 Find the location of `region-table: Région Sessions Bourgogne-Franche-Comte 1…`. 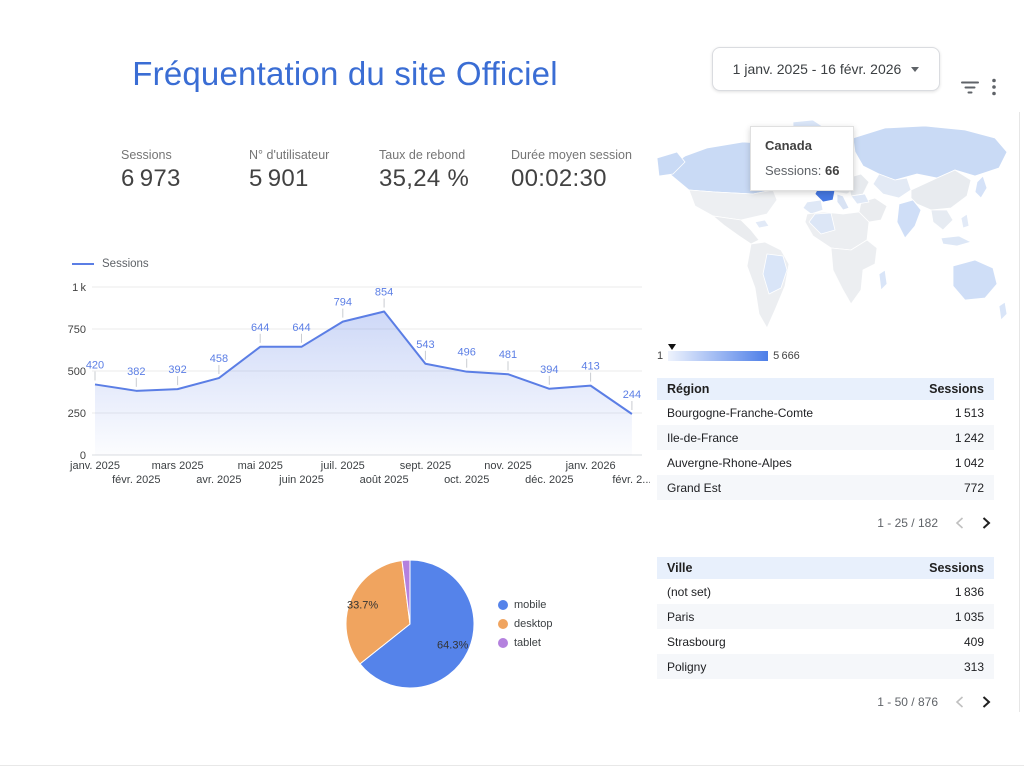

region-table: Région Sessions Bourgogne-Franche-Comte 1… is located at coordinates (825, 456).